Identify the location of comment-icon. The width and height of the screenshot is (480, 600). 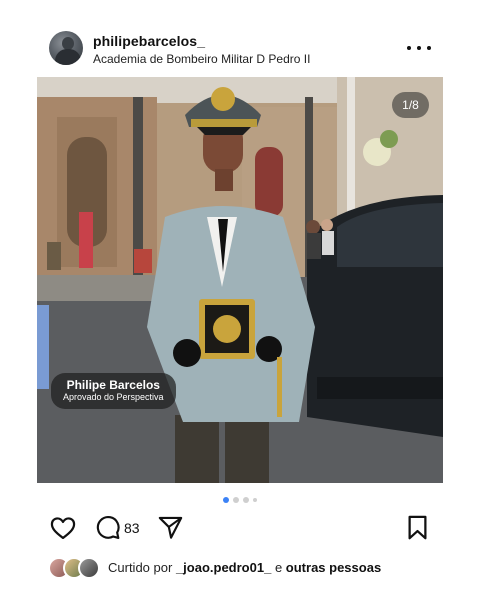
(107, 530).